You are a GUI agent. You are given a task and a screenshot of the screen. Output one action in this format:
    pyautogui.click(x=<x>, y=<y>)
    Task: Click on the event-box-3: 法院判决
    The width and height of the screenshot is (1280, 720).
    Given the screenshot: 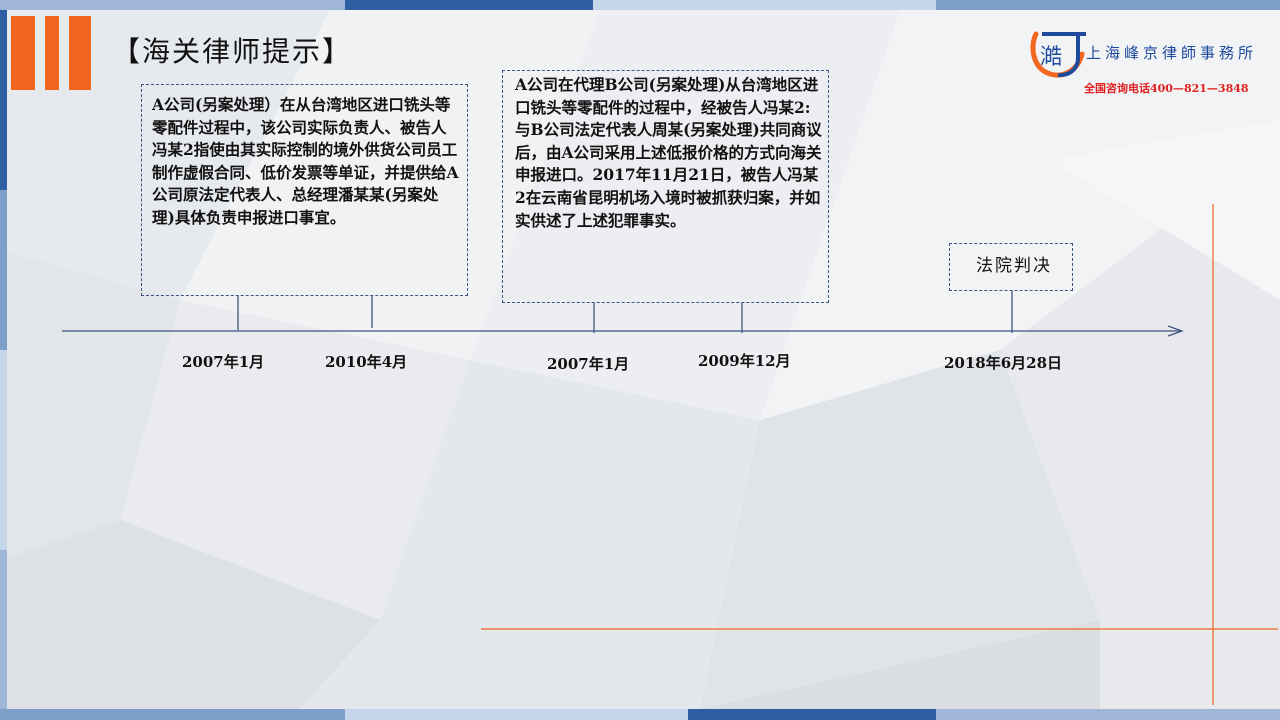 What is the action you would take?
    pyautogui.click(x=1011, y=267)
    